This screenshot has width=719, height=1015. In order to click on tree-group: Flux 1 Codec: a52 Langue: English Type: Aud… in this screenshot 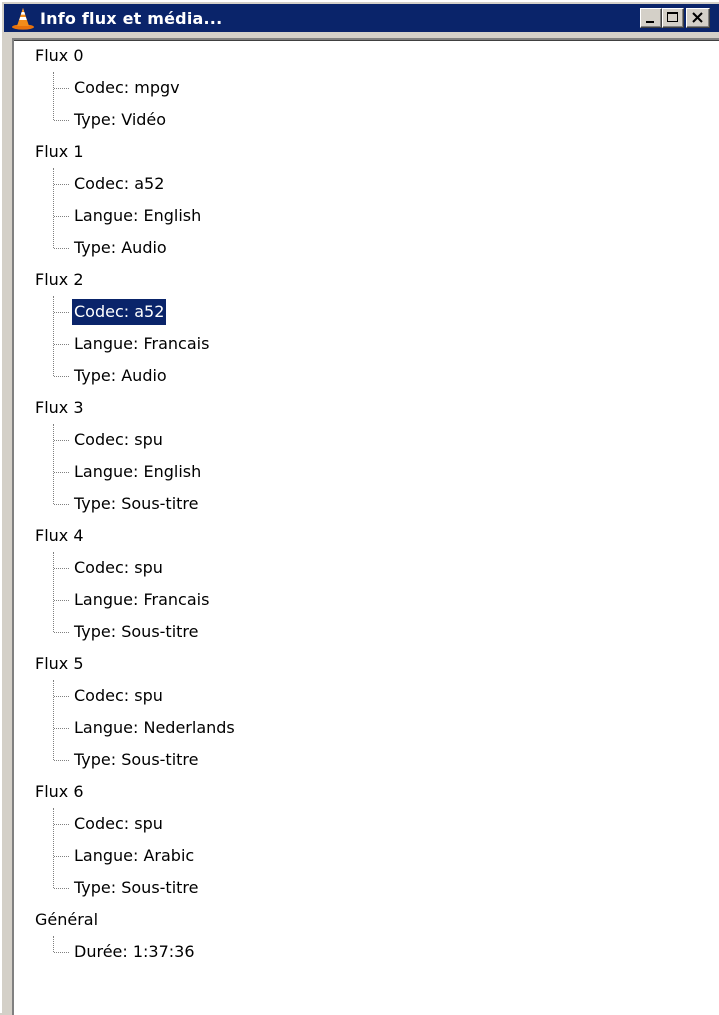, I will do `click(366, 200)`.